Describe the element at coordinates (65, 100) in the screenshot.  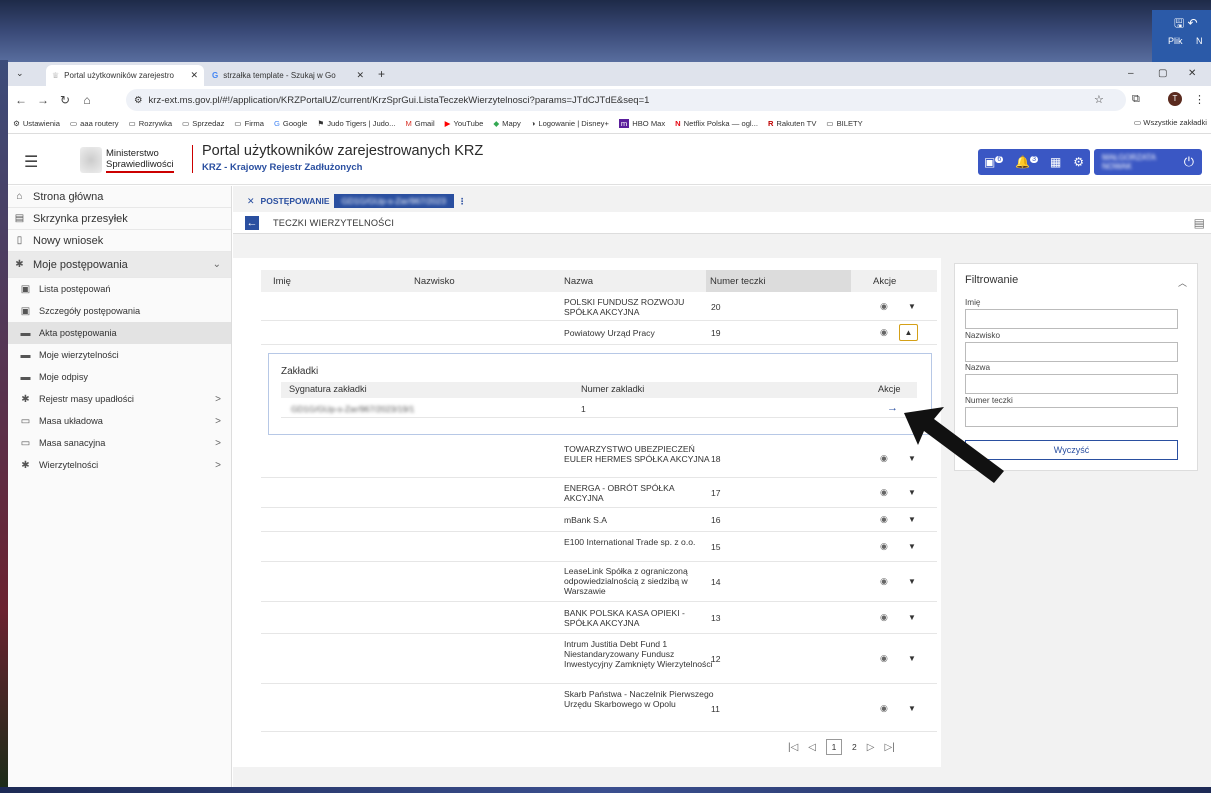
I see `reload-icon: ↻` at that location.